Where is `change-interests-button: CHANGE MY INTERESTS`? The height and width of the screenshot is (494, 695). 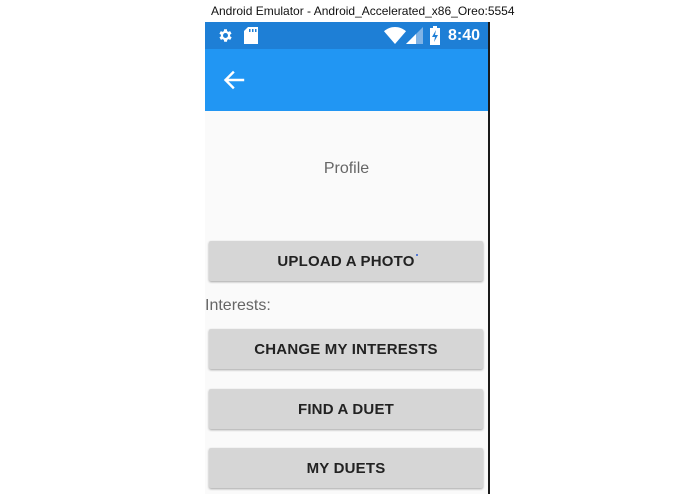
change-interests-button: CHANGE MY INTERESTS is located at coordinates (346, 349).